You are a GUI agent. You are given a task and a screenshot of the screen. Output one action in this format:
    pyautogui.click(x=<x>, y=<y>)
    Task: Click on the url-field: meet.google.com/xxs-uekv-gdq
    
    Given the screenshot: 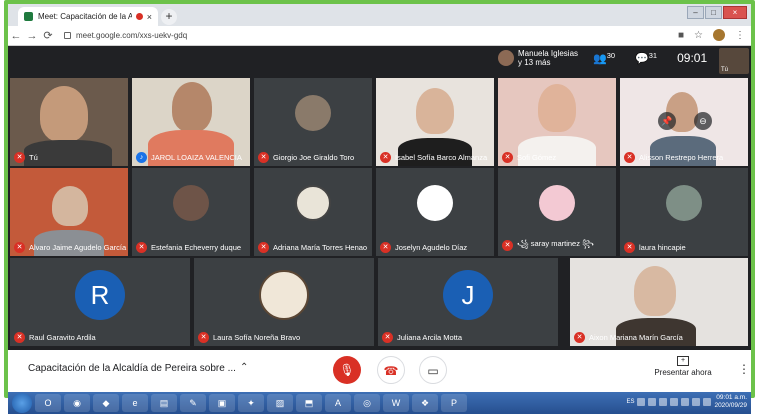 What is the action you would take?
    pyautogui.click(x=125, y=35)
    